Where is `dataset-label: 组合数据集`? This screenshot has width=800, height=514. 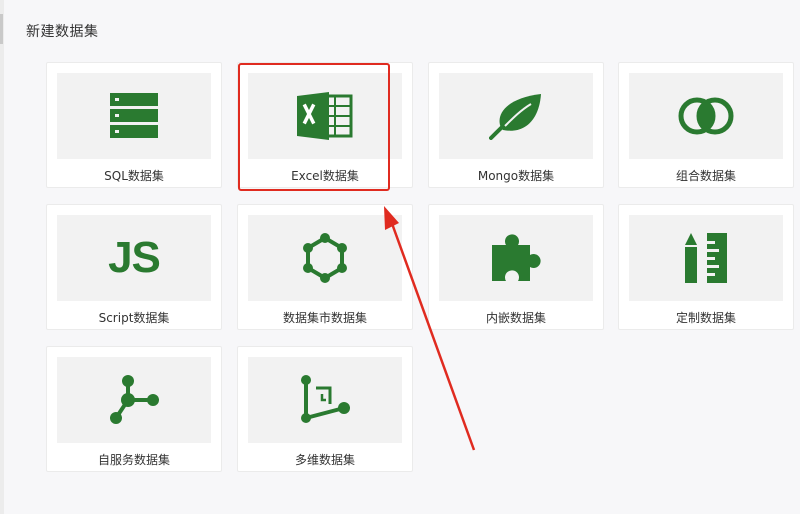 dataset-label: 组合数据集 is located at coordinates (705, 176).